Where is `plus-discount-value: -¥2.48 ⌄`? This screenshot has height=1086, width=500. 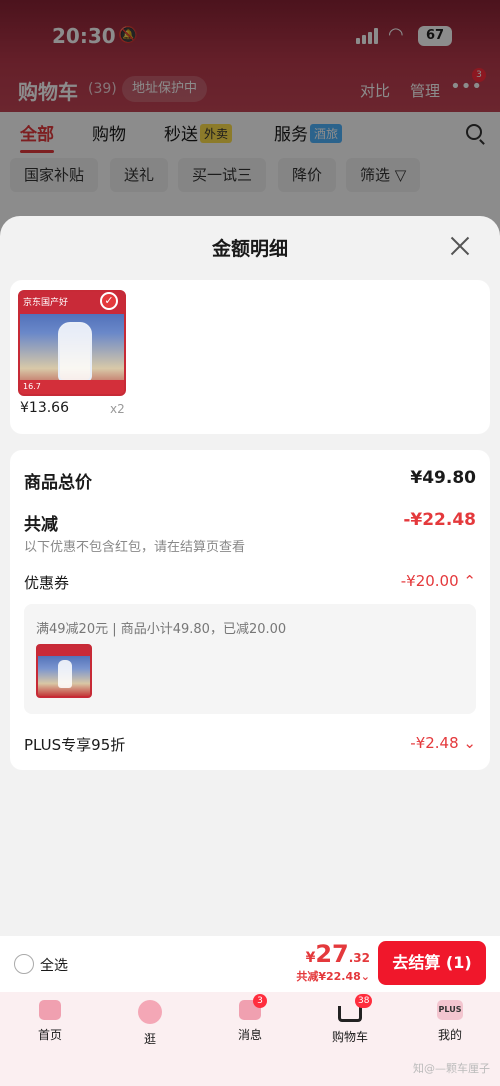
plus-discount-value: -¥2.48 ⌄ is located at coordinates (443, 743).